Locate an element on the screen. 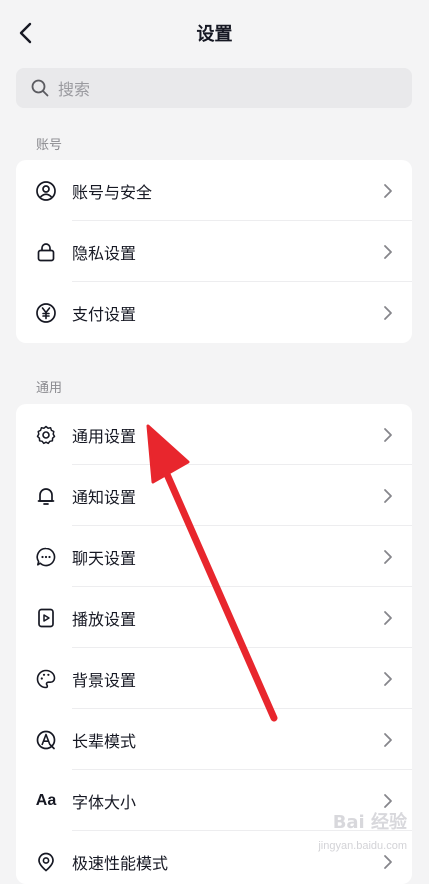 The width and height of the screenshot is (429, 884). settings-item-label: 播放设置 is located at coordinates (104, 619).